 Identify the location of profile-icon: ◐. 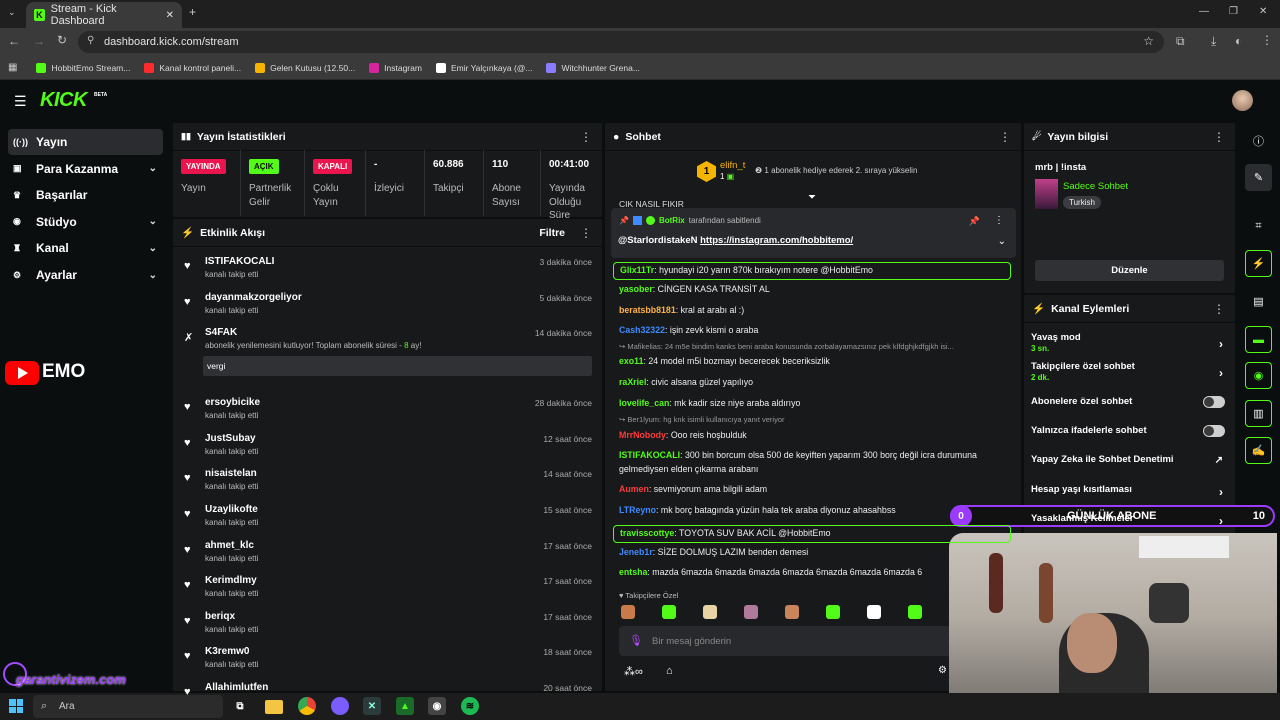
(1238, 41).